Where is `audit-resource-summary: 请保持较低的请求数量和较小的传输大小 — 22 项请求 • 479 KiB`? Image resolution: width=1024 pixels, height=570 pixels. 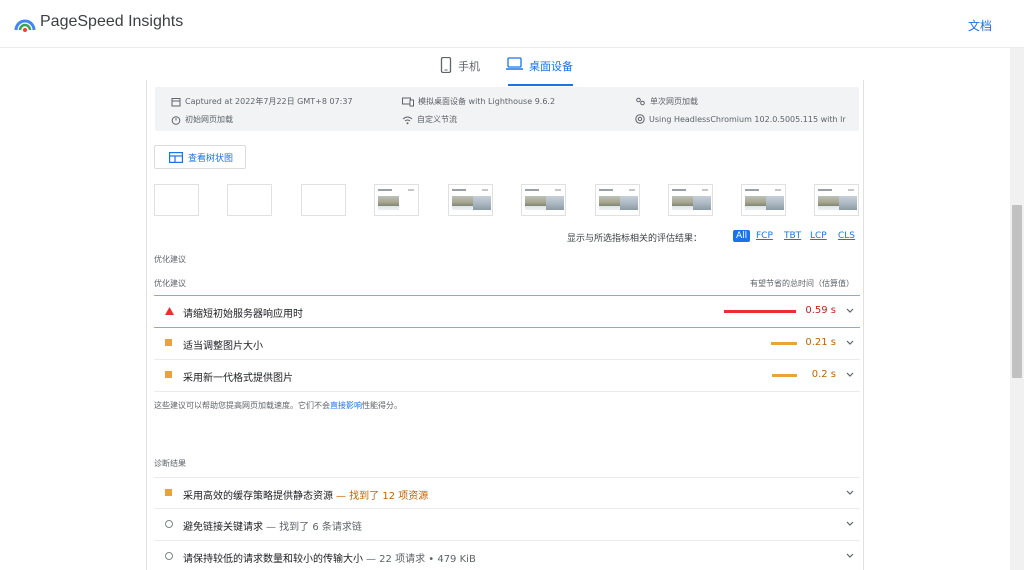 audit-resource-summary: 请保持较低的请求数量和较小的传输大小 — 22 项请求 • 479 KiB is located at coordinates (507, 555).